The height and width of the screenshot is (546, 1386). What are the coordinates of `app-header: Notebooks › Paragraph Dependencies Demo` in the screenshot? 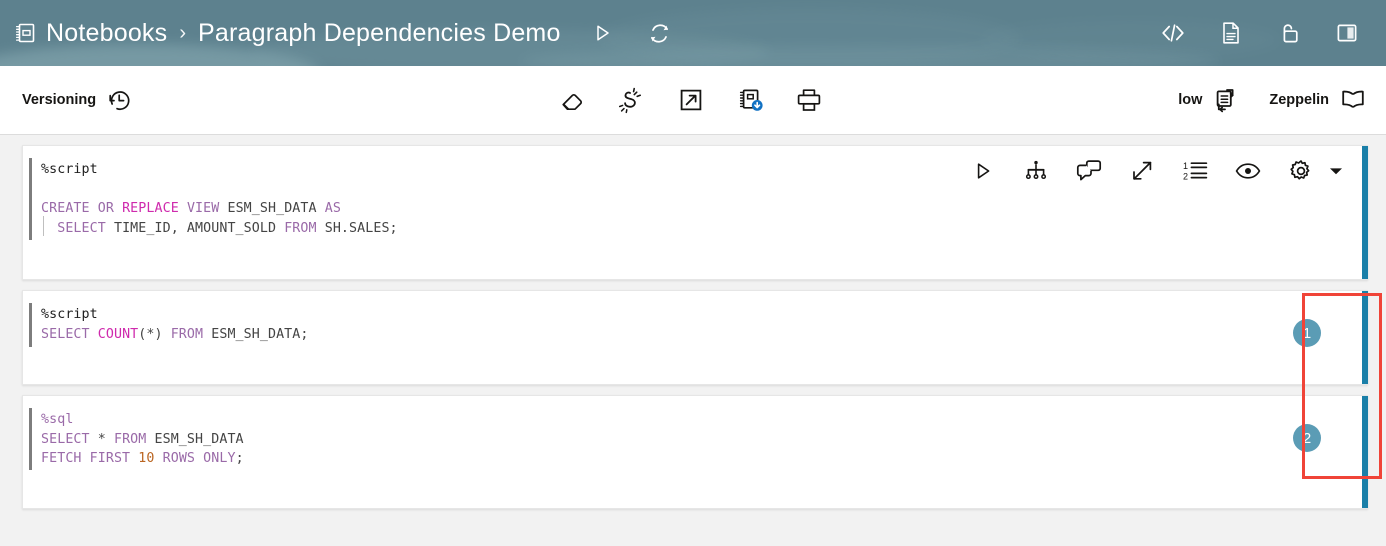 It's located at (693, 33).